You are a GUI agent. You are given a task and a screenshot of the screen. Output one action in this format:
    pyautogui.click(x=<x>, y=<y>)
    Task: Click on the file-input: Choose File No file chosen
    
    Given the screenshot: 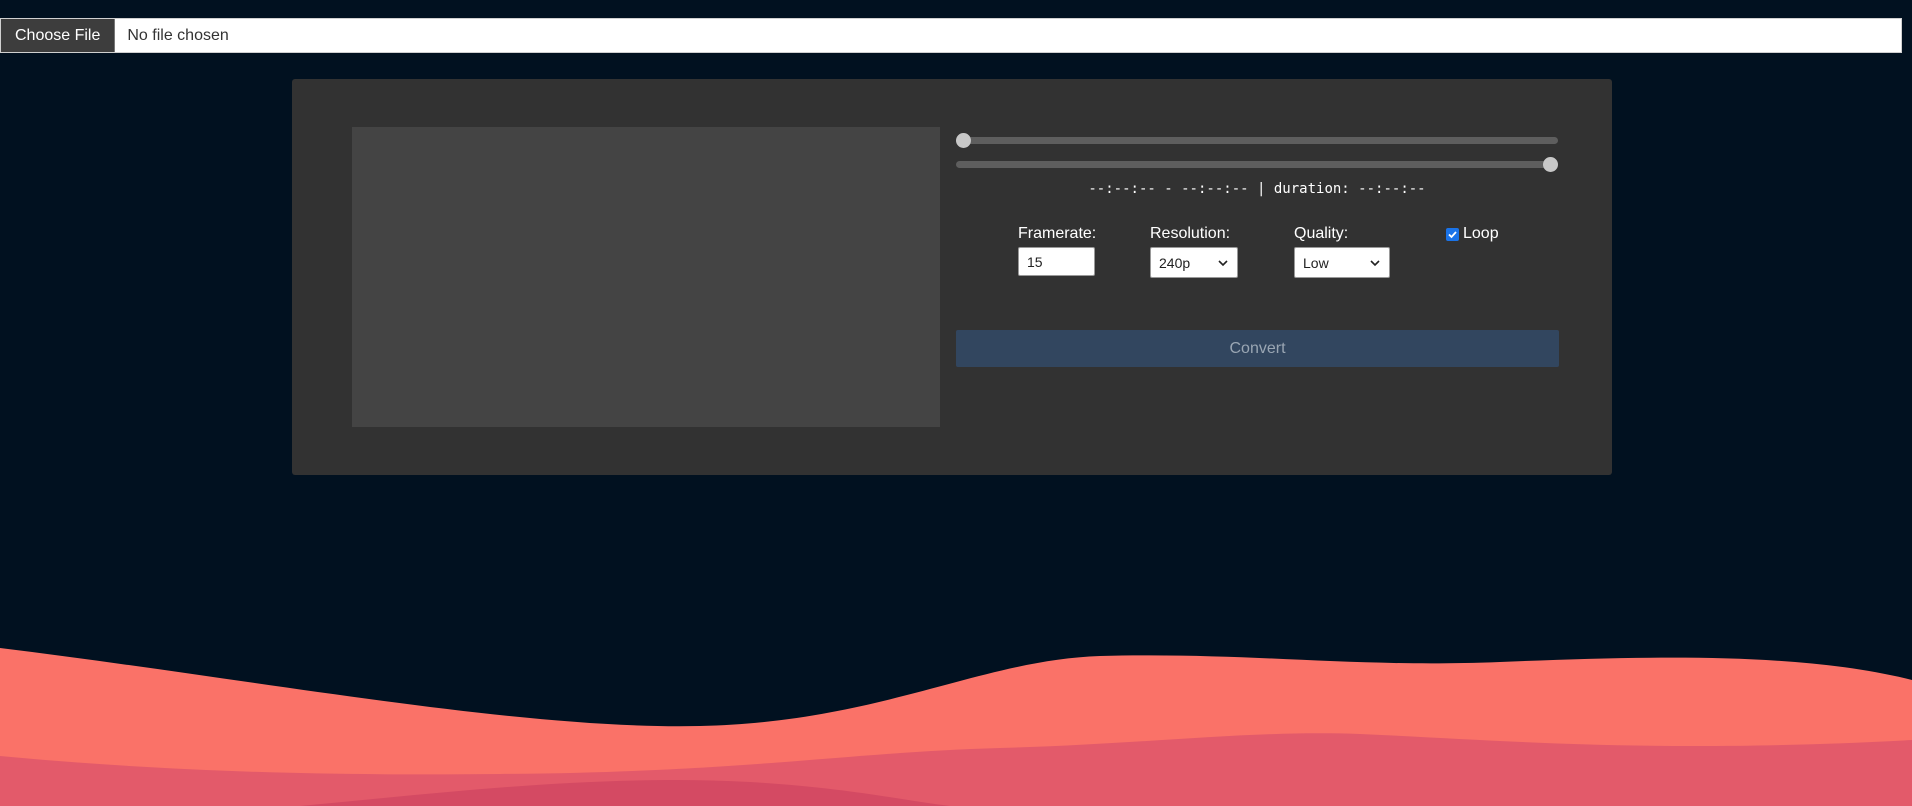 What is the action you would take?
    pyautogui.click(x=951, y=35)
    